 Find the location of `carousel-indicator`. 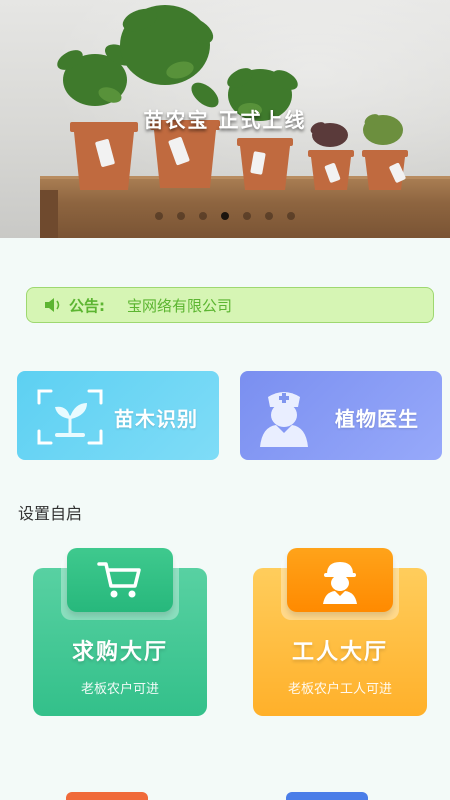

carousel-indicator is located at coordinates (225, 216).